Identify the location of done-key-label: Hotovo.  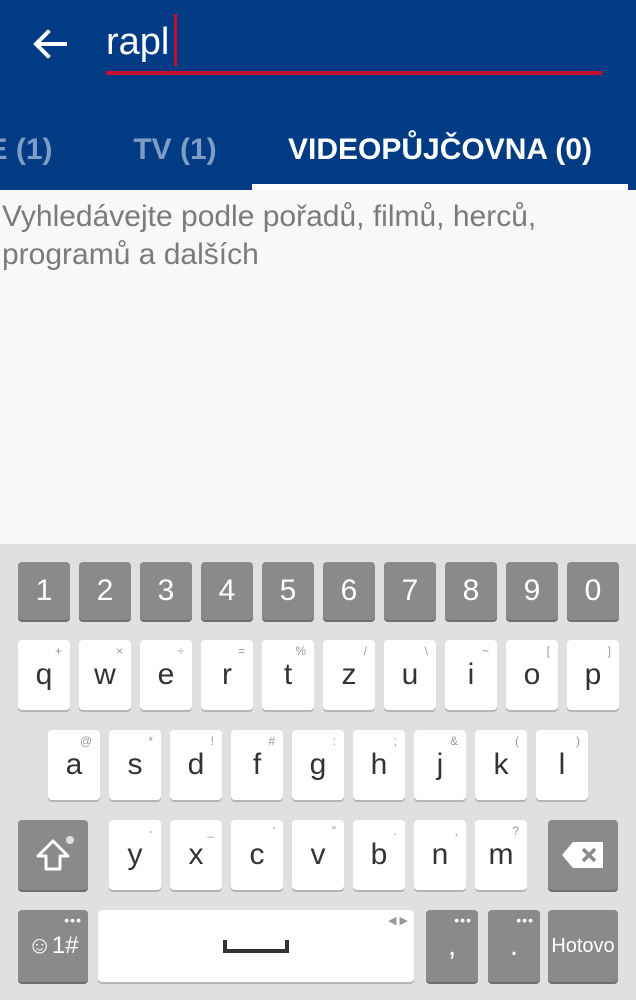
(583, 945).